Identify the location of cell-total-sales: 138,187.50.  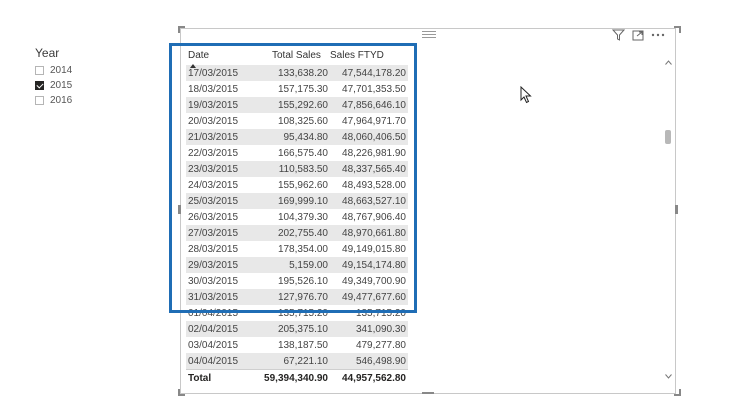
(302, 345).